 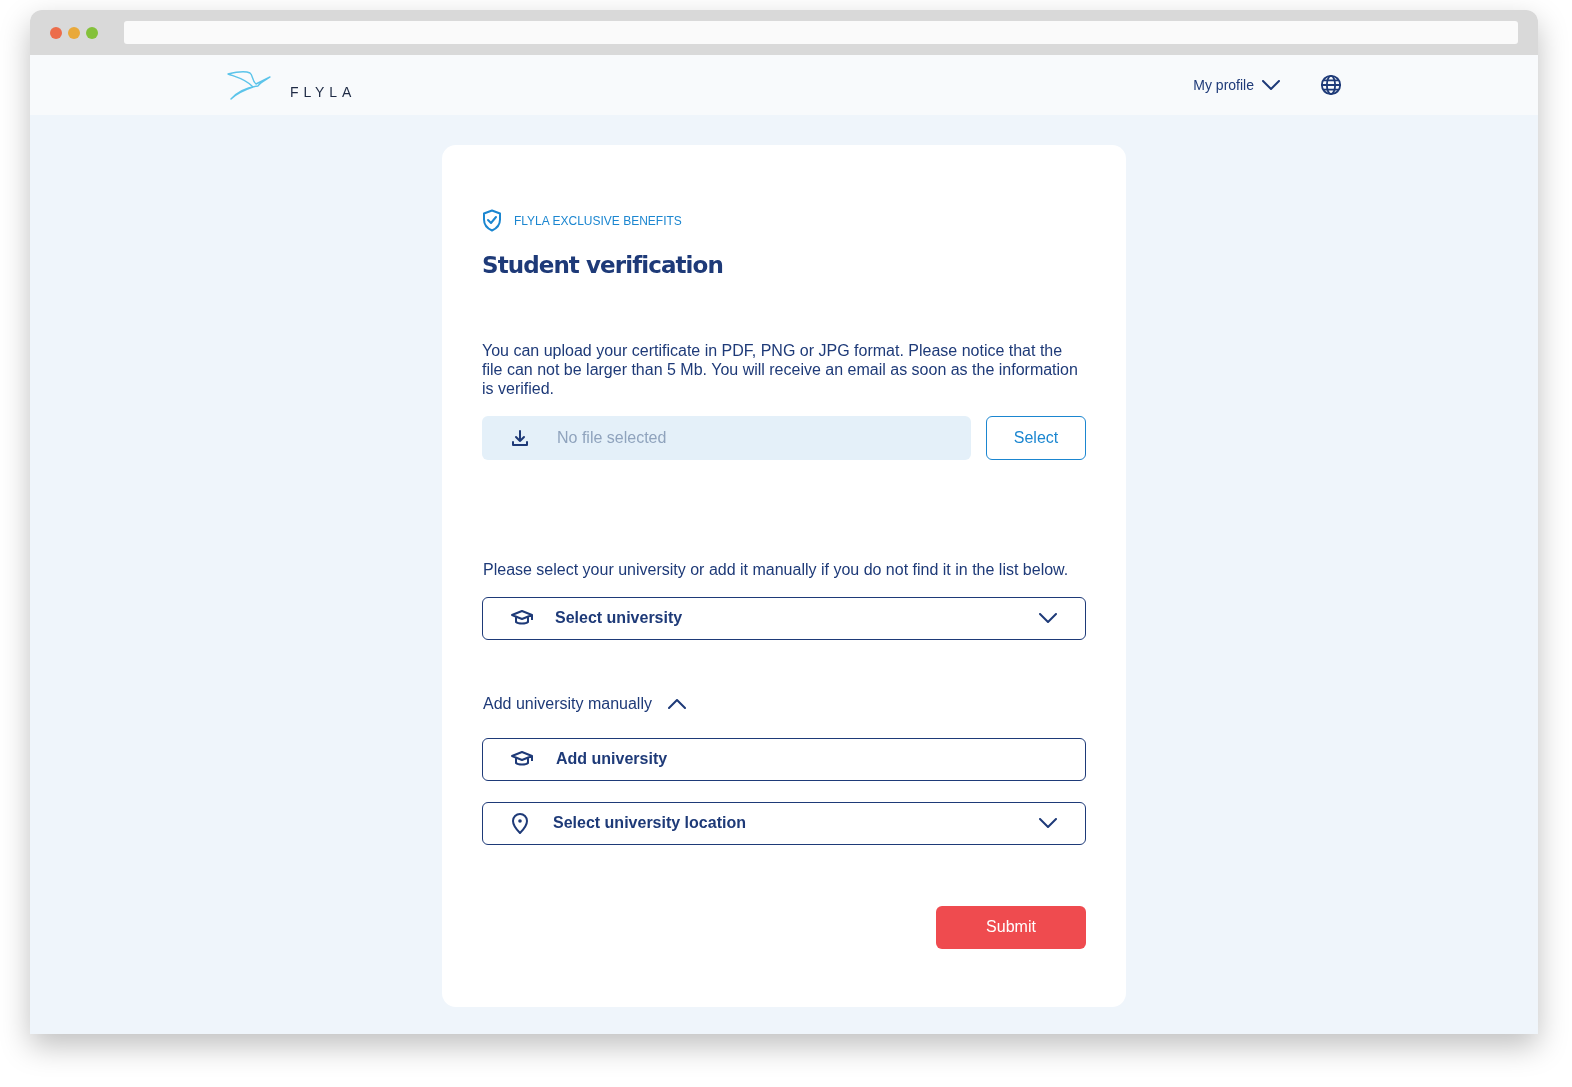 What do you see at coordinates (780, 369) in the screenshot?
I see `upload-instructions: You can upload your certificate in PDF, PNG or JPG format. Please notice that the file can not be larger than 5 Mb. You will receive an email as soon as the information is verified.` at bounding box center [780, 369].